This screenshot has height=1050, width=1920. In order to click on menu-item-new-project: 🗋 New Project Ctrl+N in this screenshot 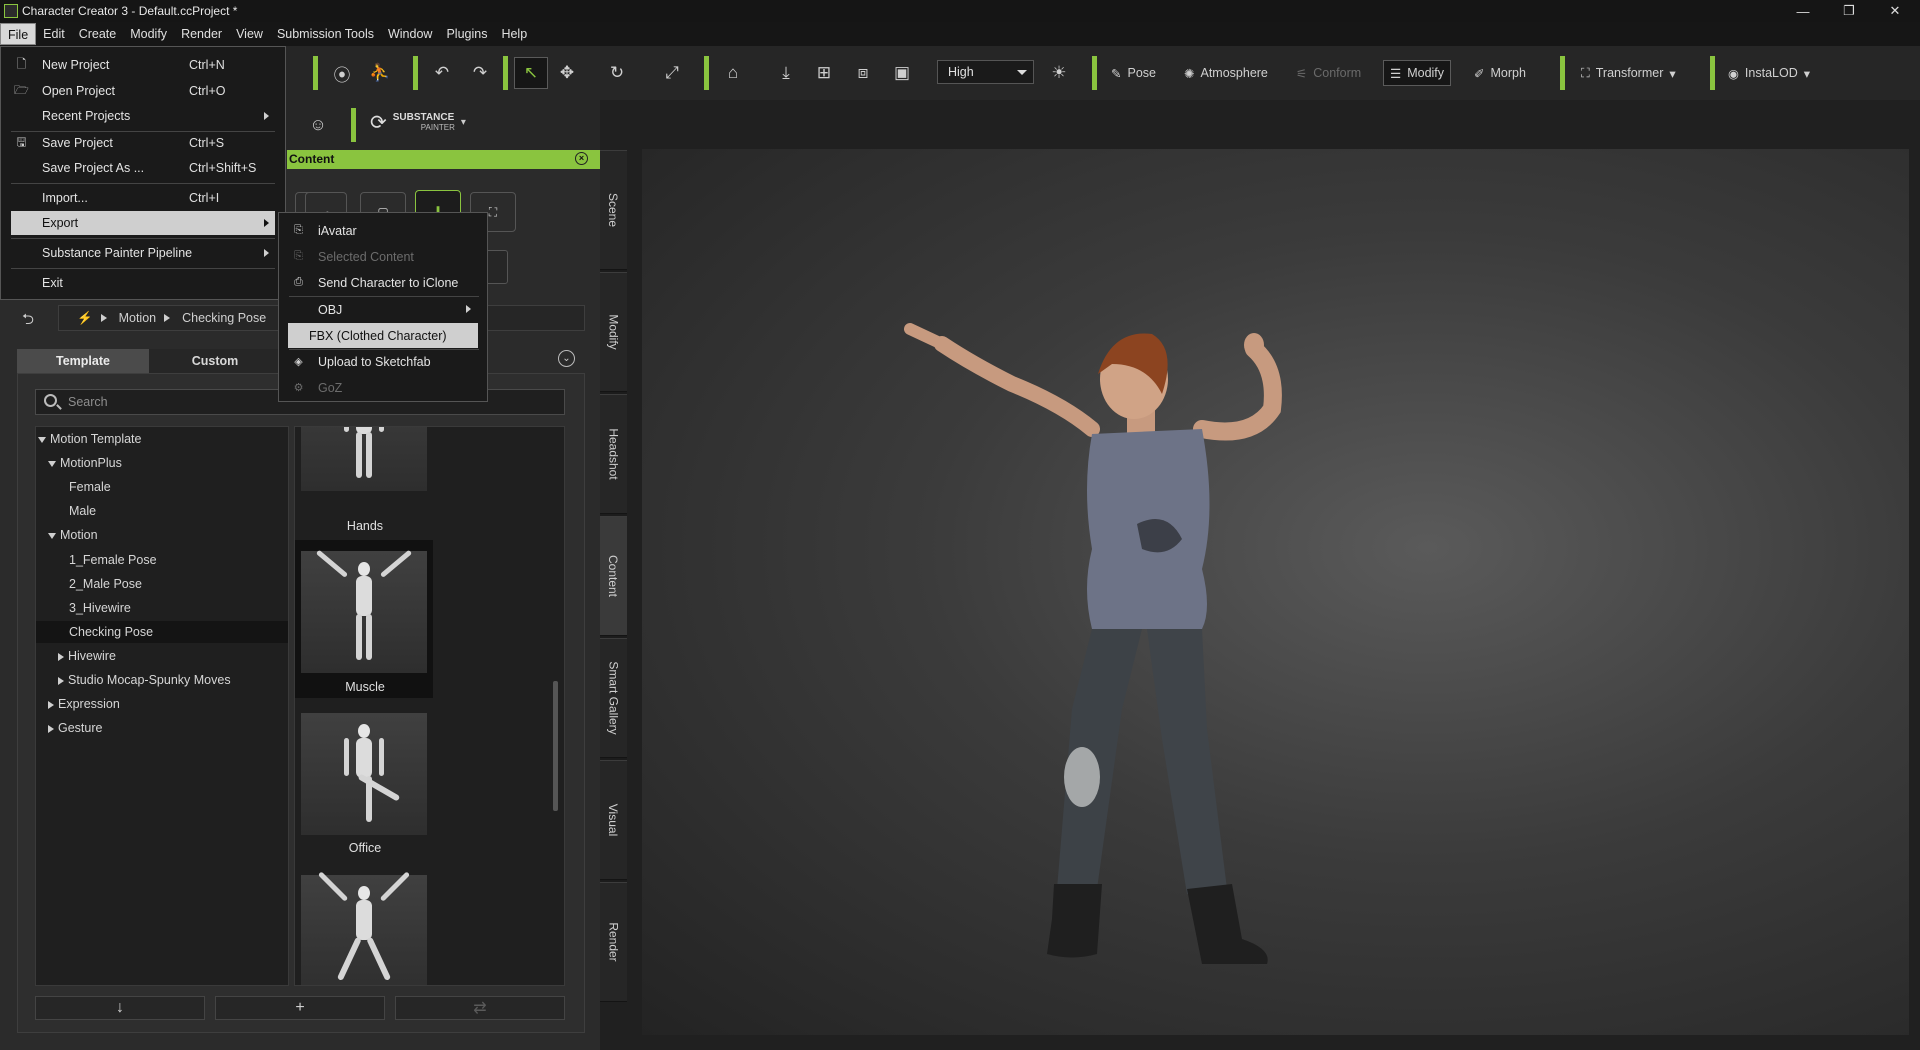, I will do `click(143, 65)`.